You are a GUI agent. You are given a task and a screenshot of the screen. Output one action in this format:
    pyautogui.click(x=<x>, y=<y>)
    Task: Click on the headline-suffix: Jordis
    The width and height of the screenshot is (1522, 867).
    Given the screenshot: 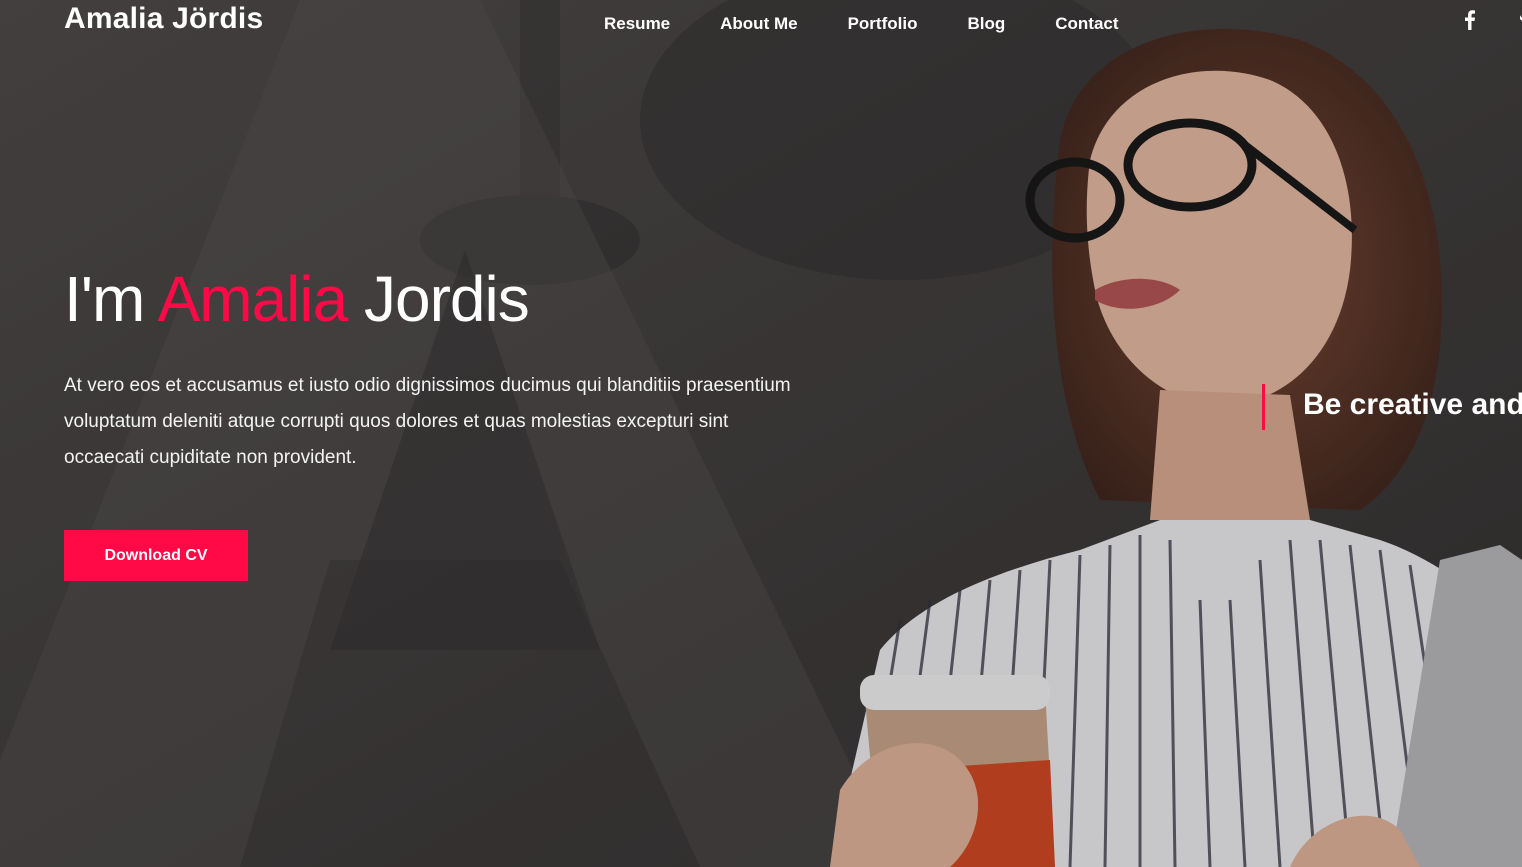 What is the action you would take?
    pyautogui.click(x=438, y=299)
    